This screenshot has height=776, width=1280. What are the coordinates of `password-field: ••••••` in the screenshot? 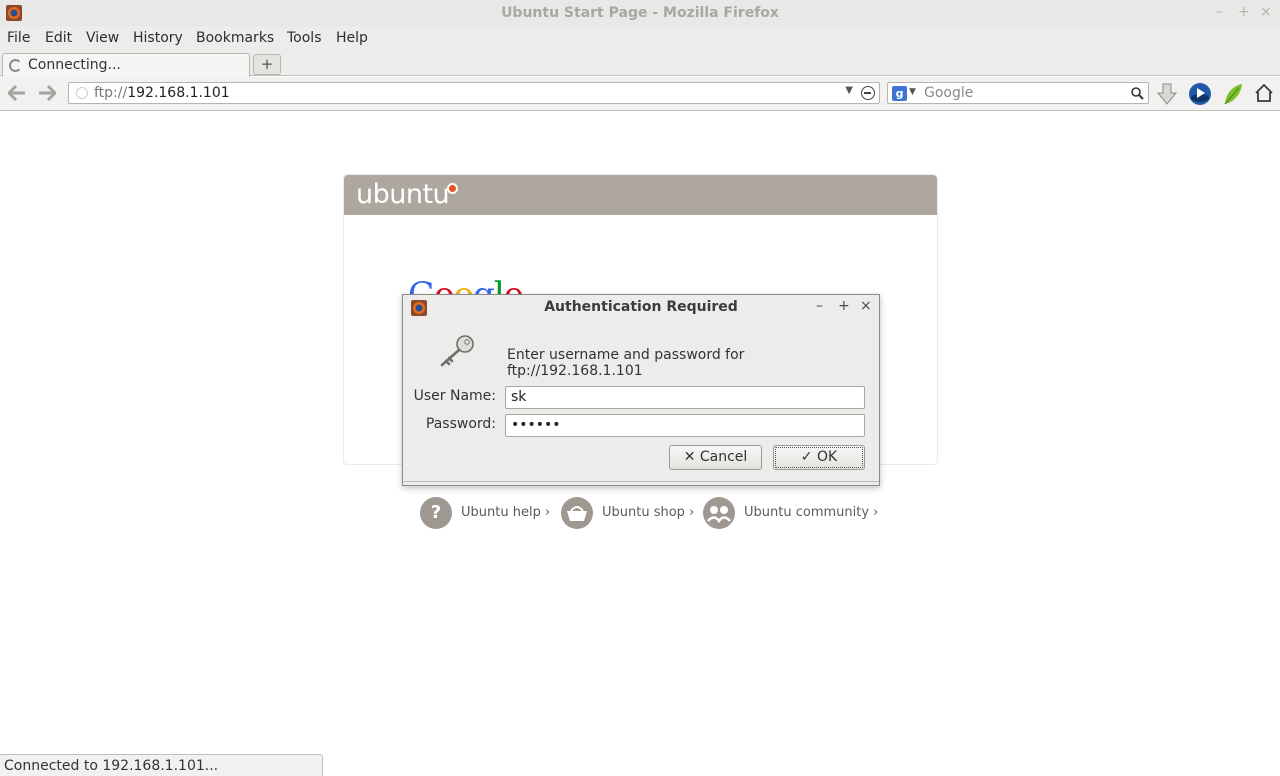 It's located at (685, 425).